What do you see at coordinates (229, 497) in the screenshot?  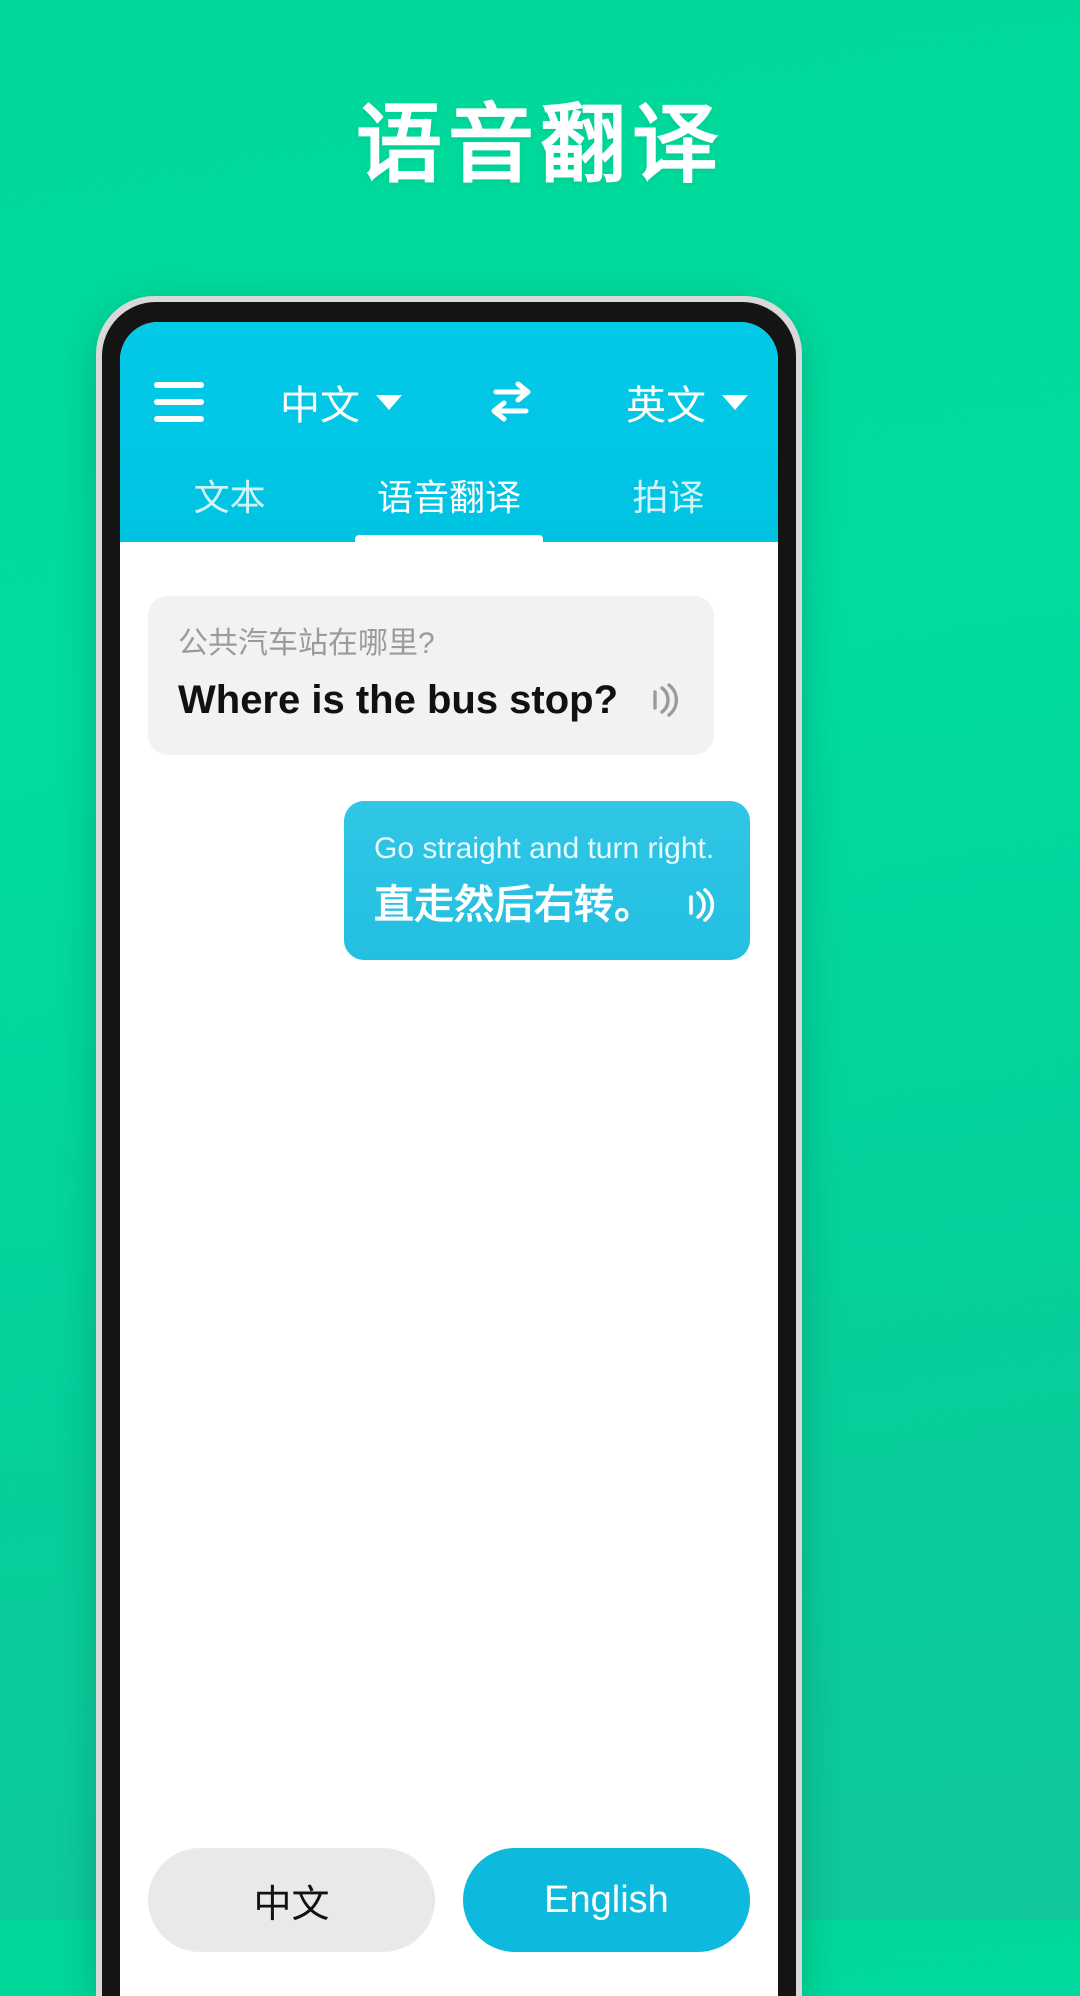 I see `tab-label: 文本` at bounding box center [229, 497].